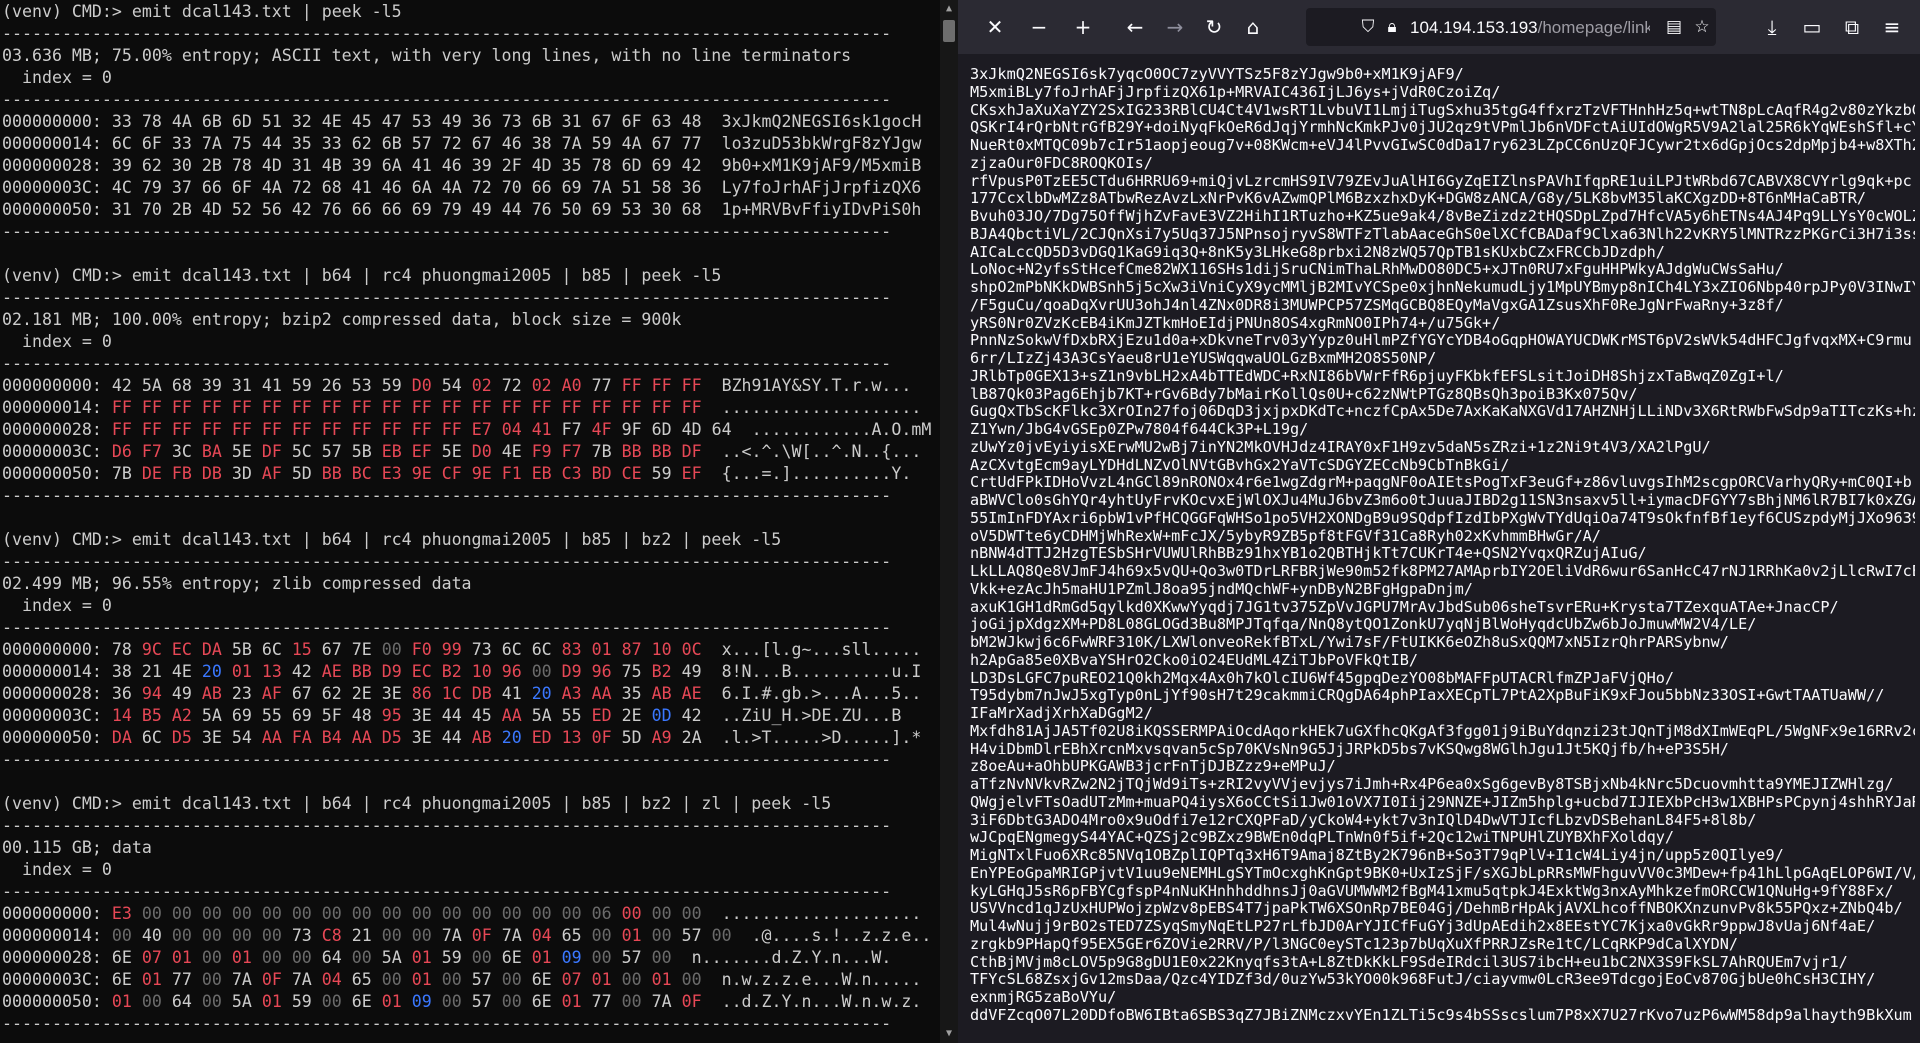  Describe the element at coordinates (821, 693) in the screenshot. I see `ascii-column: 6.I.#.gb.>...A...5..` at that location.